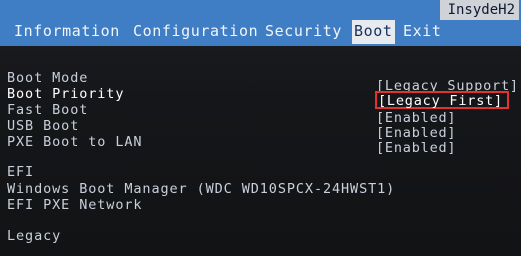 The height and width of the screenshot is (256, 521). I want to click on tab-exit: Exit, so click(422, 32).